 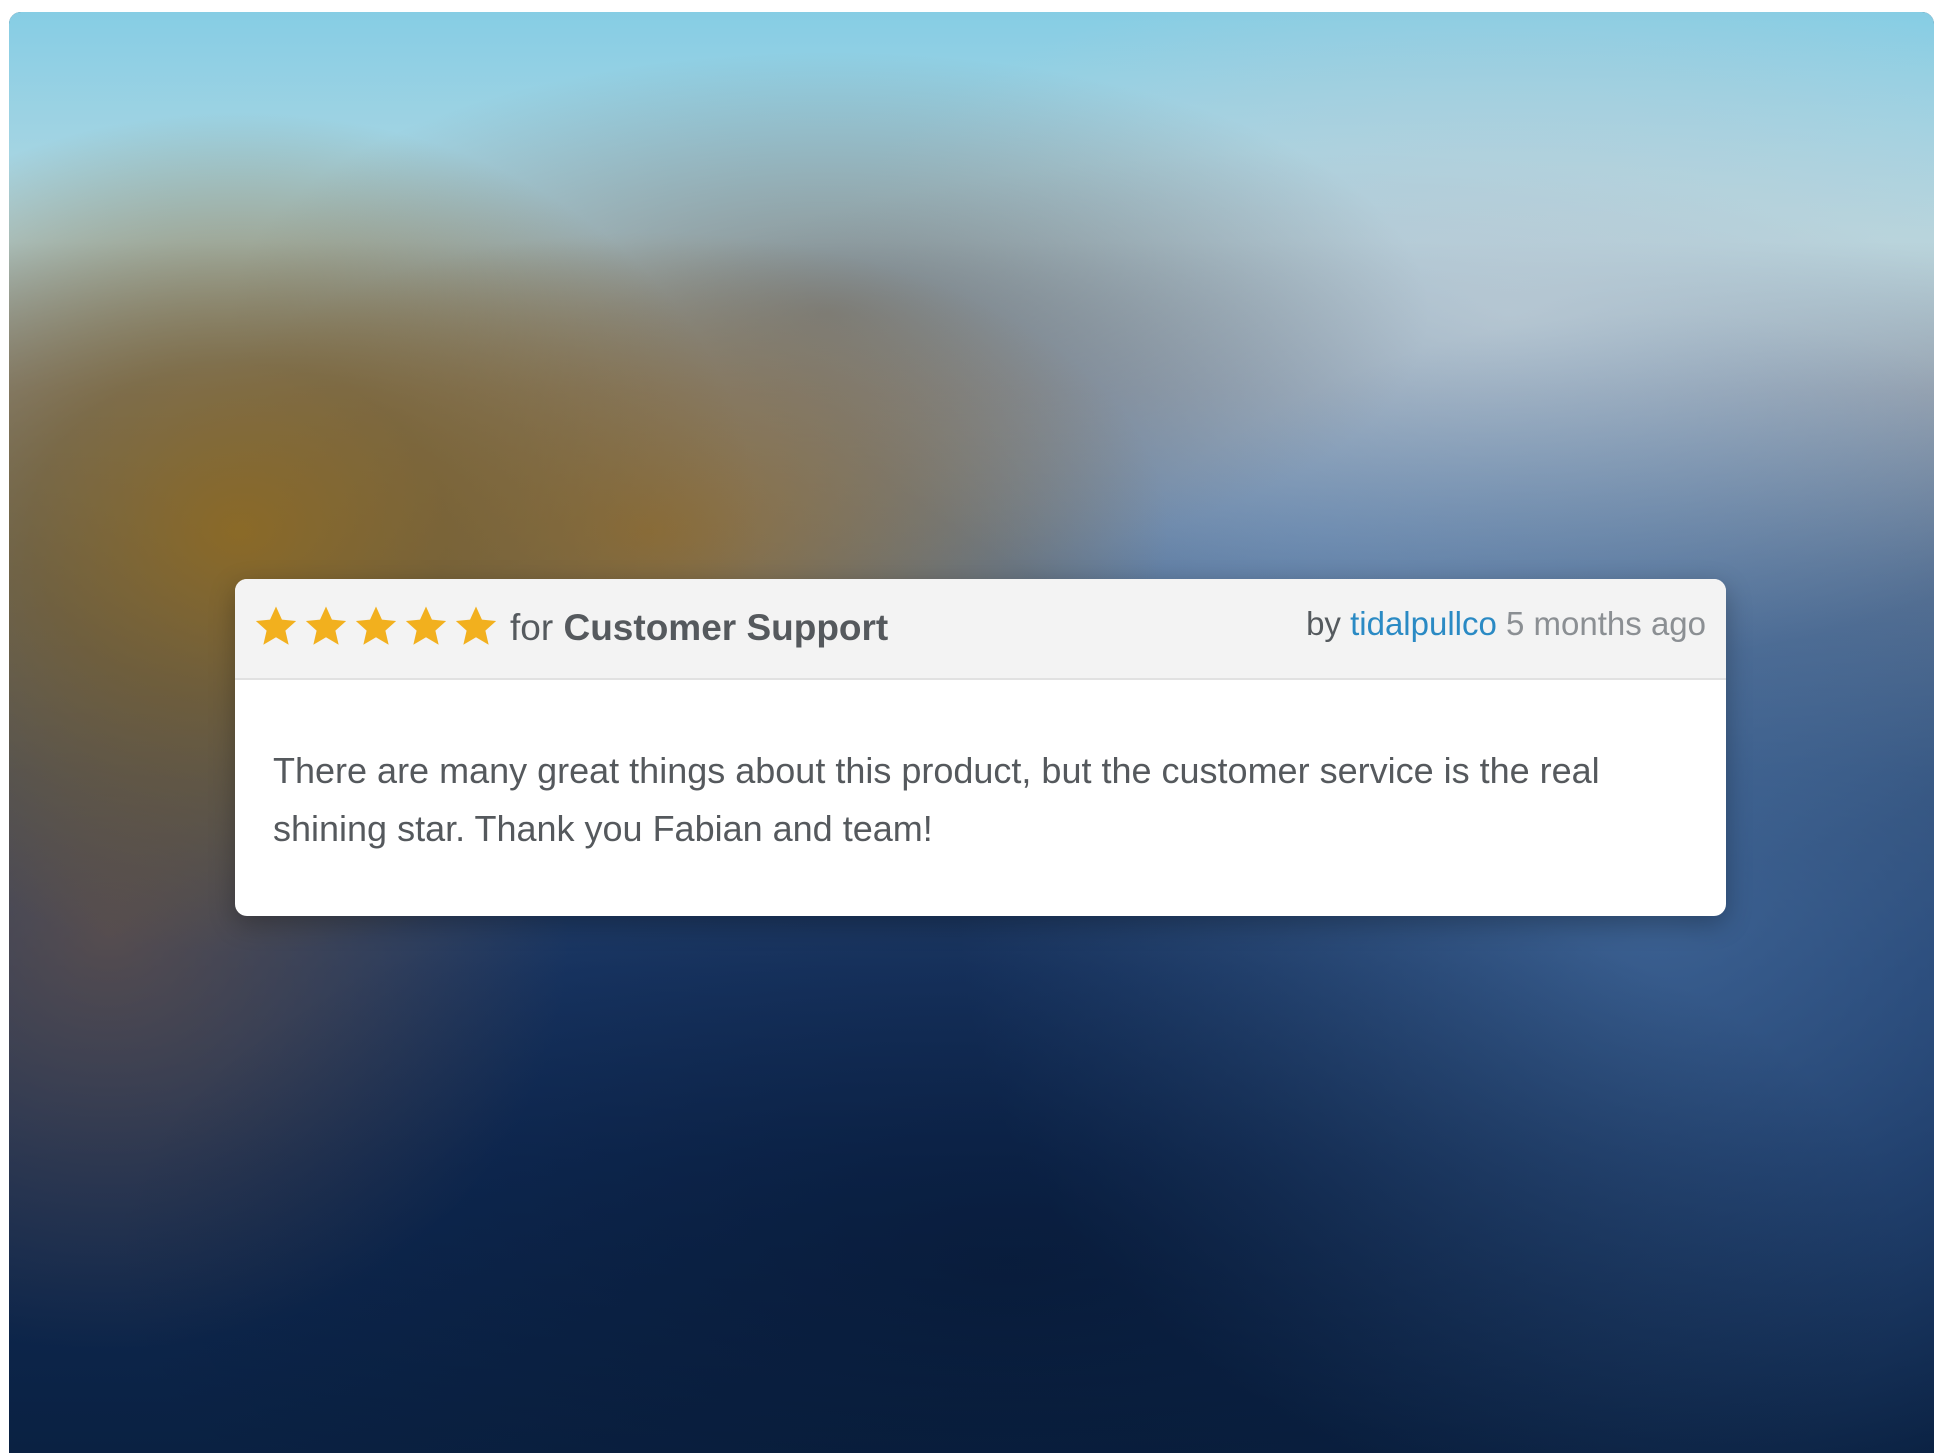 What do you see at coordinates (532, 627) in the screenshot?
I see `for-label: for` at bounding box center [532, 627].